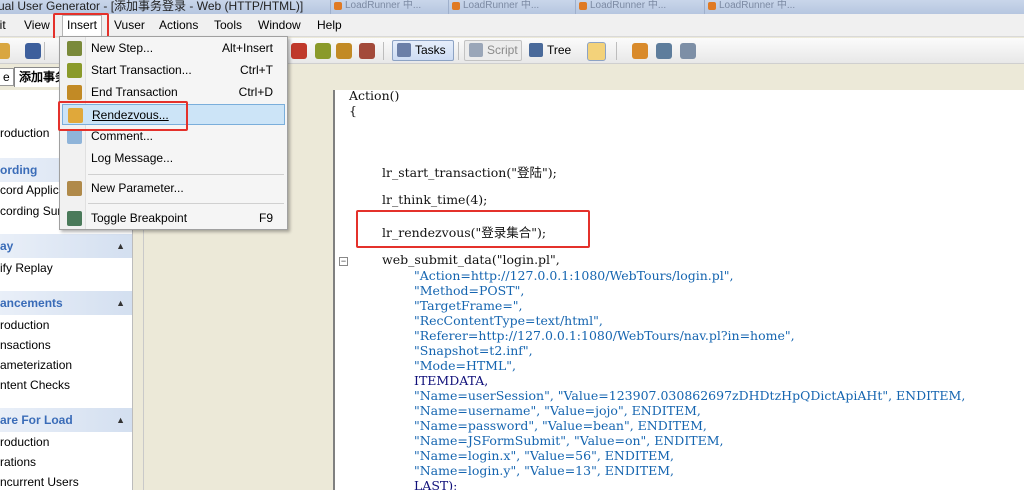 Image resolution: width=1024 pixels, height=490 pixels. What do you see at coordinates (476, 50) in the screenshot?
I see `script-icon` at bounding box center [476, 50].